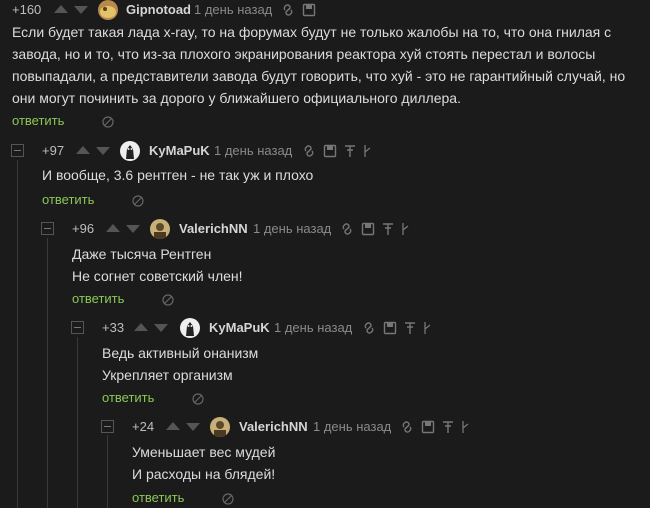 The height and width of the screenshot is (508, 650). Describe the element at coordinates (167, 375) in the screenshot. I see `comment-text-line: Укрепляет организм` at that location.